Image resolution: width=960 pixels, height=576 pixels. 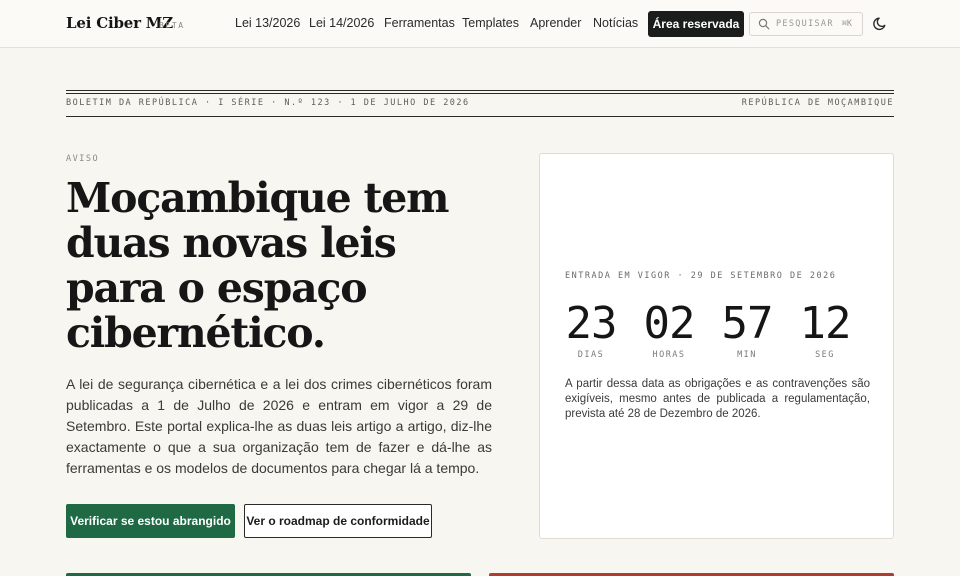 I want to click on nav-lei-14: Lei 14/2026, so click(x=341, y=23).